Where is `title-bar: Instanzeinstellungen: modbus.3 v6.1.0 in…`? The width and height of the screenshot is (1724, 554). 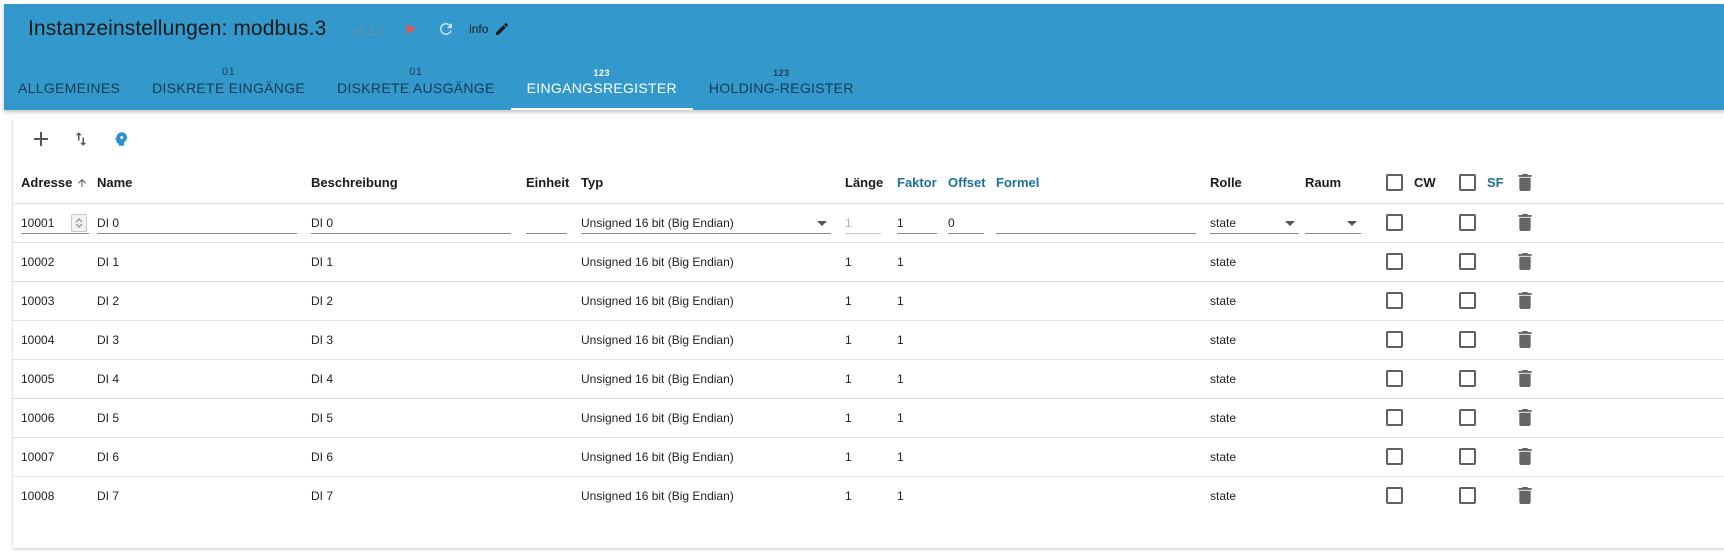
title-bar: Instanzeinstellungen: modbus.3 v6.1.0 in… is located at coordinates (864, 29).